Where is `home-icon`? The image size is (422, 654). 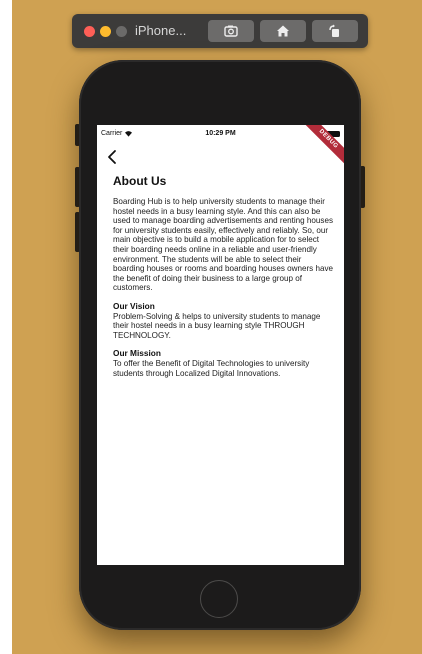
home-icon is located at coordinates (283, 31).